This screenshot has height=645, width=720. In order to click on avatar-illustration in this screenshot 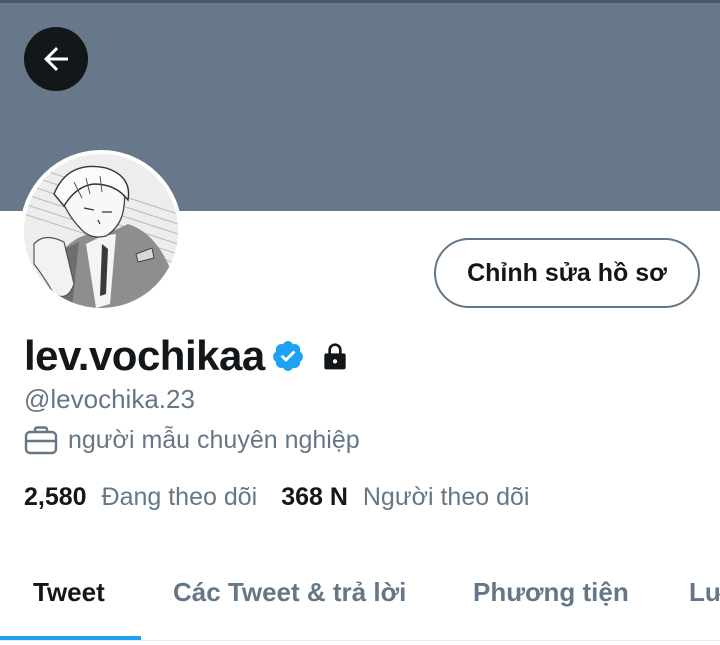, I will do `click(101, 231)`.